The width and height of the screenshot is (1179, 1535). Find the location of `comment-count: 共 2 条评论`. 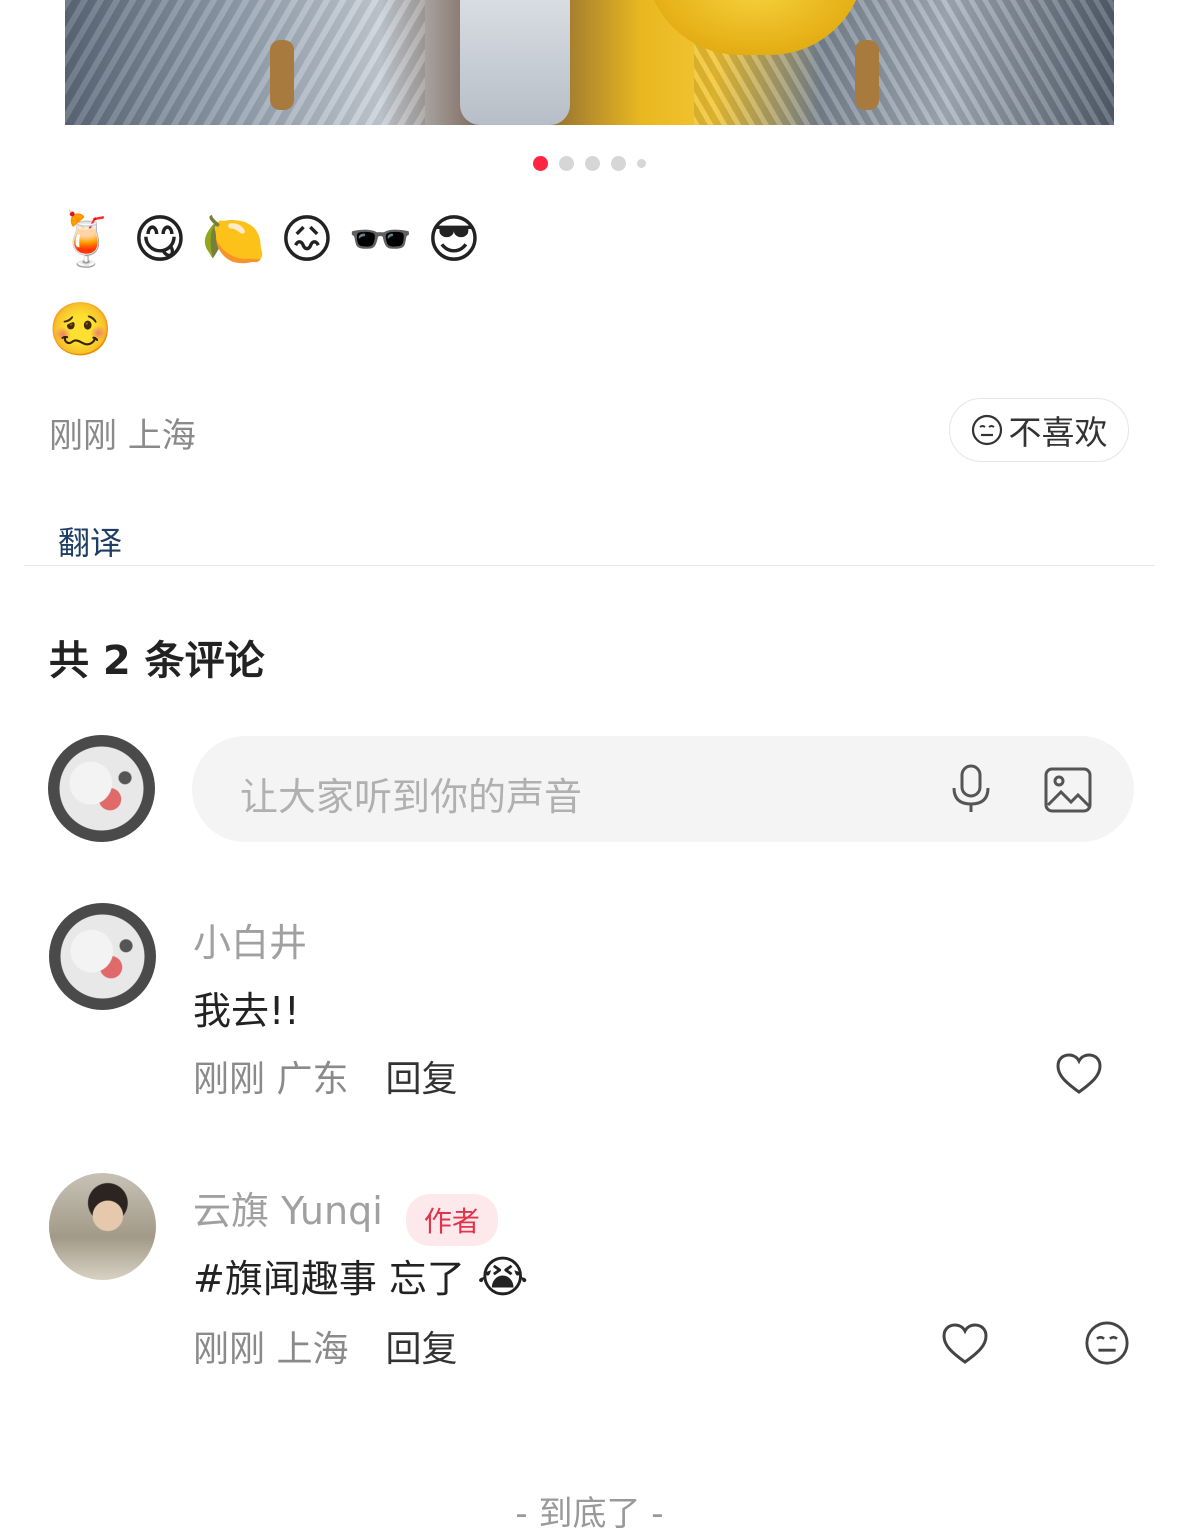

comment-count: 共 2 条评论 is located at coordinates (157, 661).